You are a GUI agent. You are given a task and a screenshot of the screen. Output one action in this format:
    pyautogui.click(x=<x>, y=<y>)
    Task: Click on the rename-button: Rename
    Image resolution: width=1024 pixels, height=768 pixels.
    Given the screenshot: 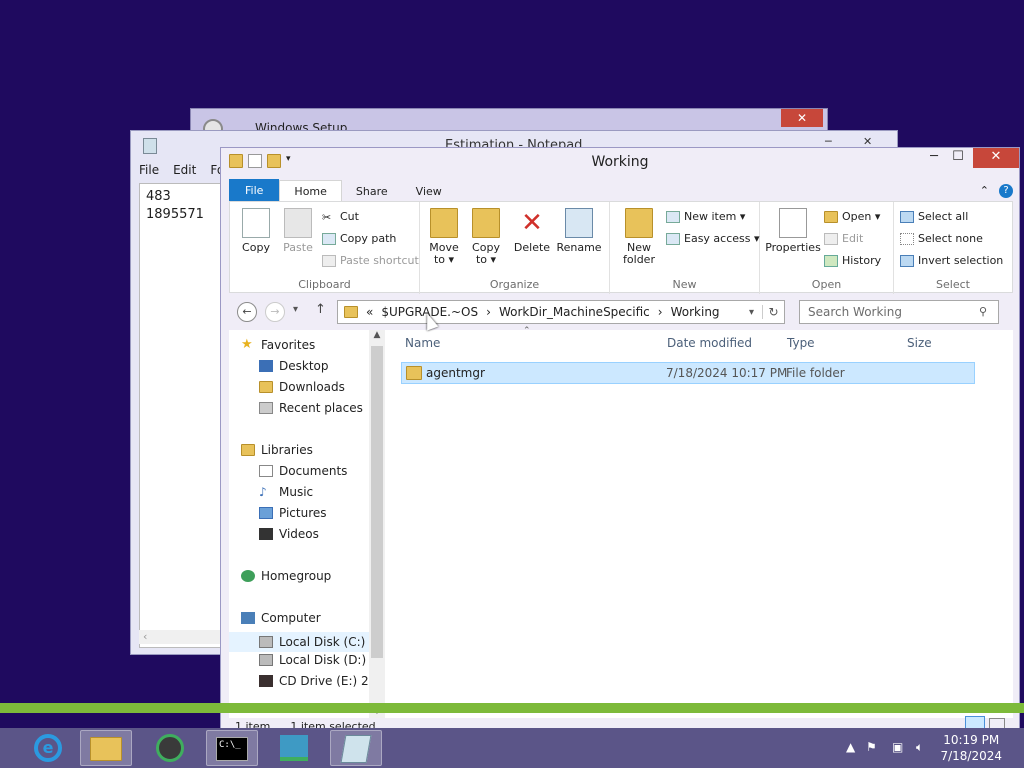 What is the action you would take?
    pyautogui.click(x=579, y=231)
    